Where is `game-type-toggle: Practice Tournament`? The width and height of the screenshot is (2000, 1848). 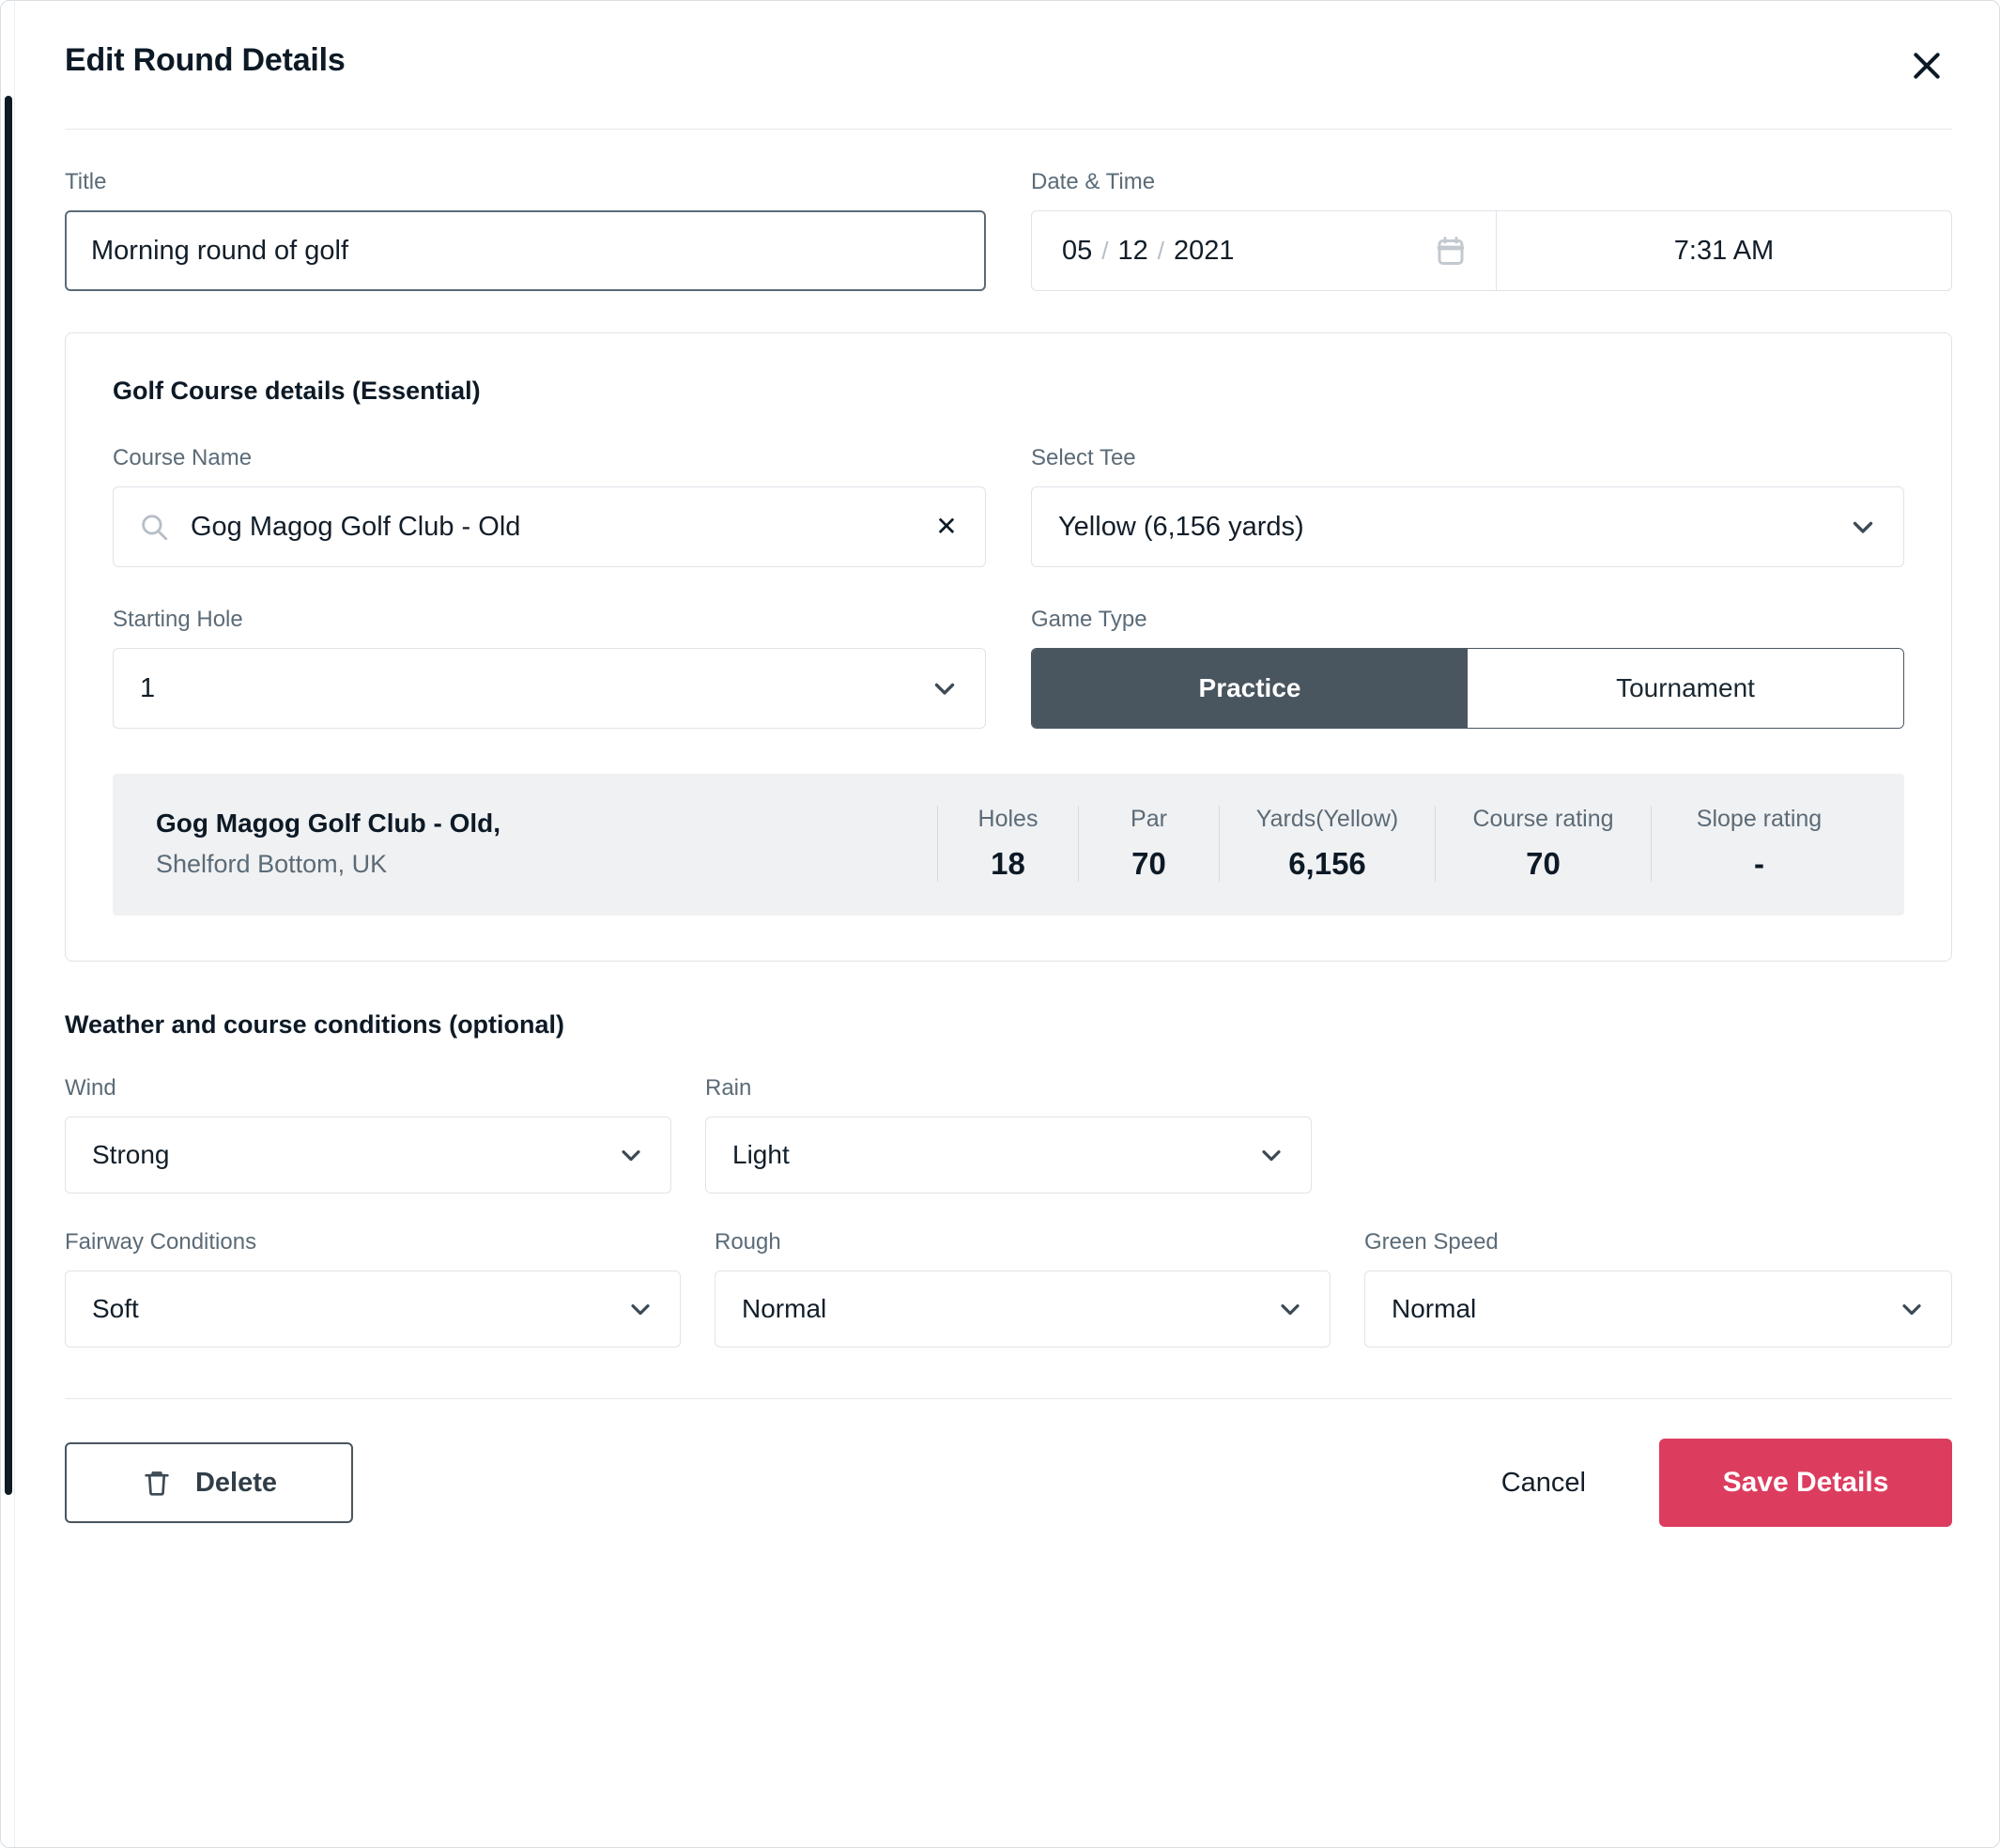
game-type-toggle: Practice Tournament is located at coordinates (1467, 688).